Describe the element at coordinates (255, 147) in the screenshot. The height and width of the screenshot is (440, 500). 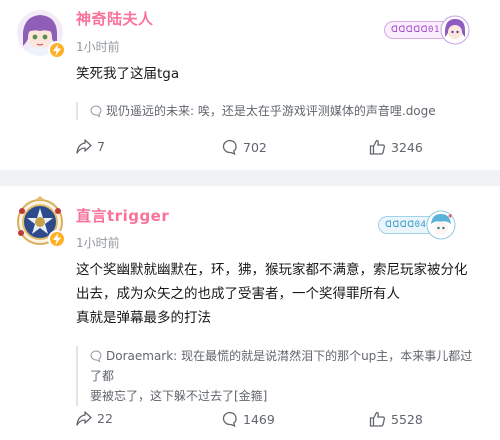
I see `comment-count: 702` at that location.